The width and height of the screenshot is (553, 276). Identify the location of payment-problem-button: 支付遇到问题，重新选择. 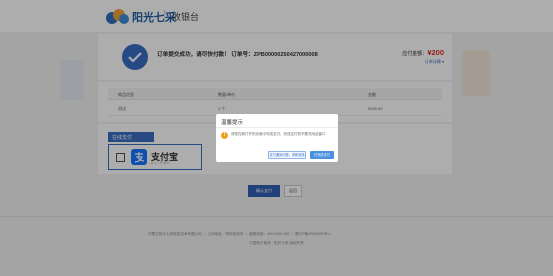
(287, 155).